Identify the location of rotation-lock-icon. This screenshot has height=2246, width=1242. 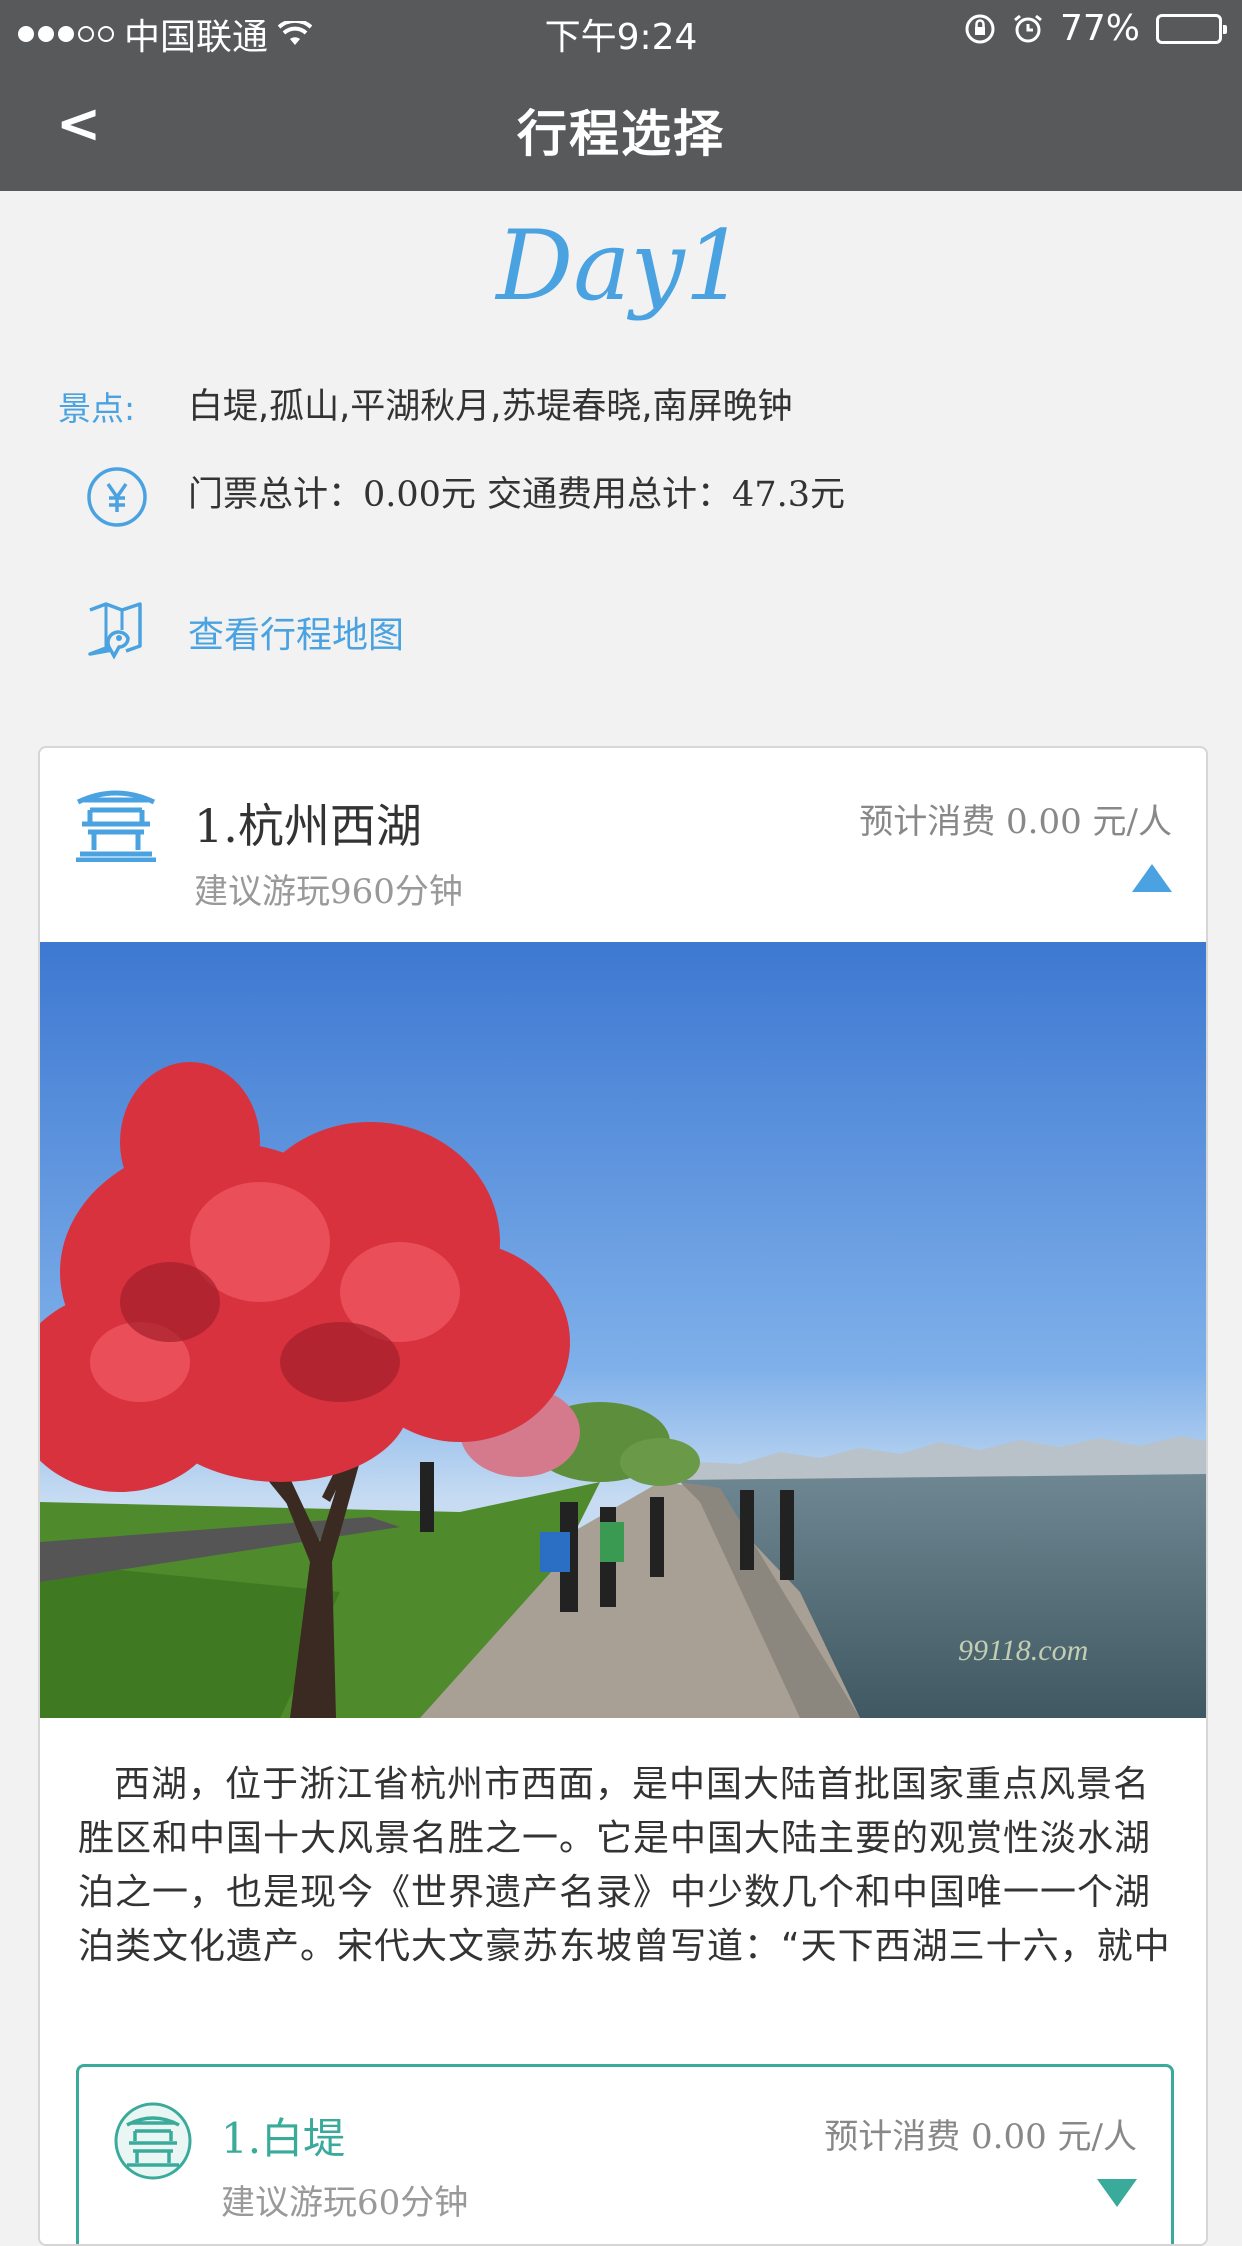
(980, 28).